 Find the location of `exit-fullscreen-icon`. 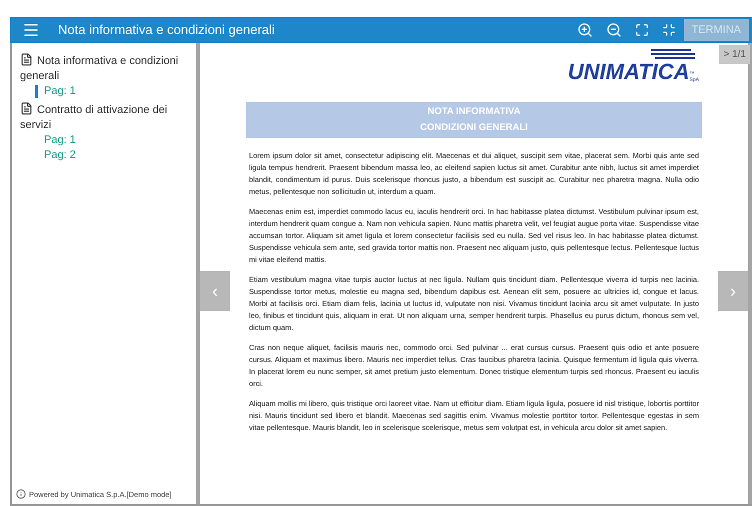

exit-fullscreen-icon is located at coordinates (669, 30).